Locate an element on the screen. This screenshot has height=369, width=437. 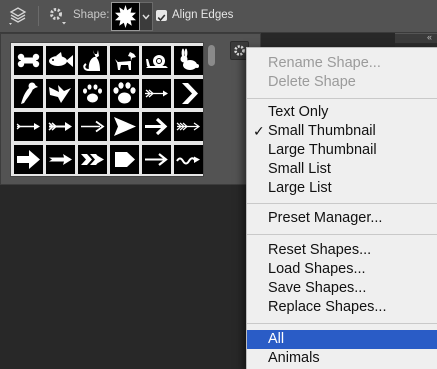
arrow-block-icon is located at coordinates (28, 159).